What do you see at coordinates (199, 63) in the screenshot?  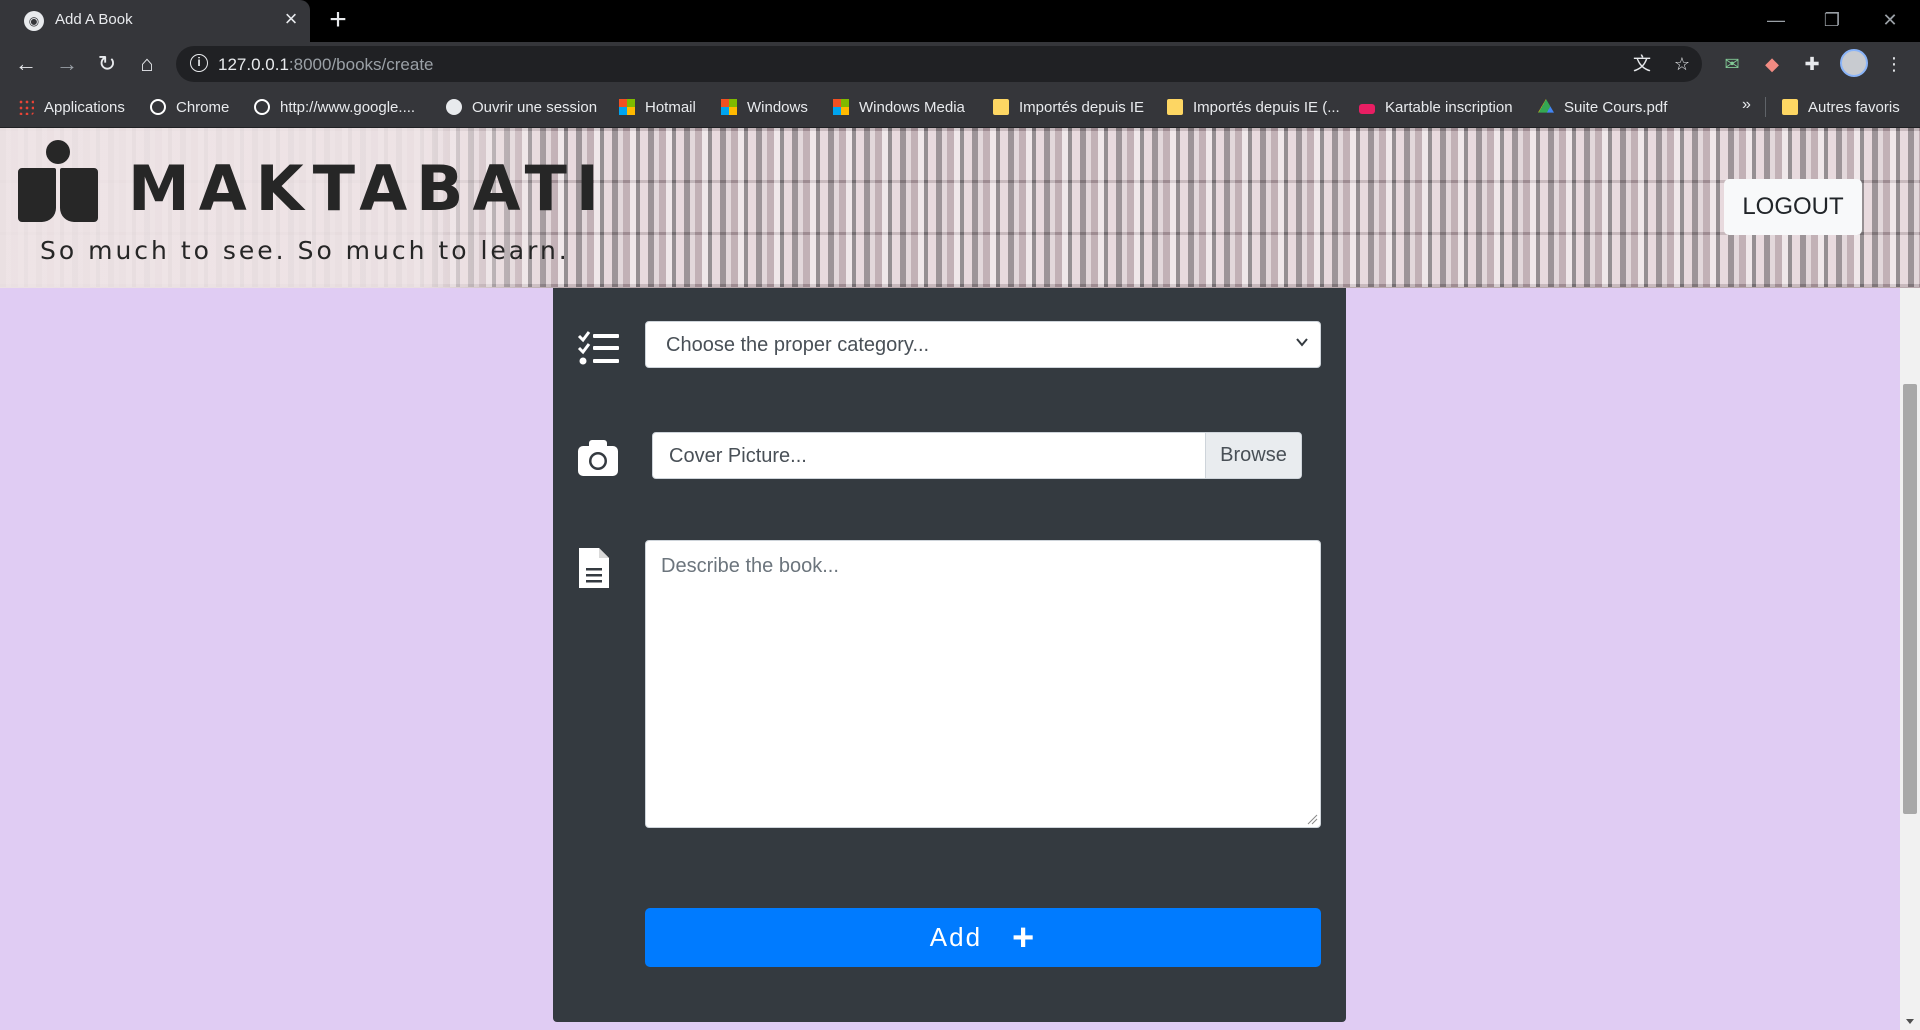 I see `site-info-icon: i` at bounding box center [199, 63].